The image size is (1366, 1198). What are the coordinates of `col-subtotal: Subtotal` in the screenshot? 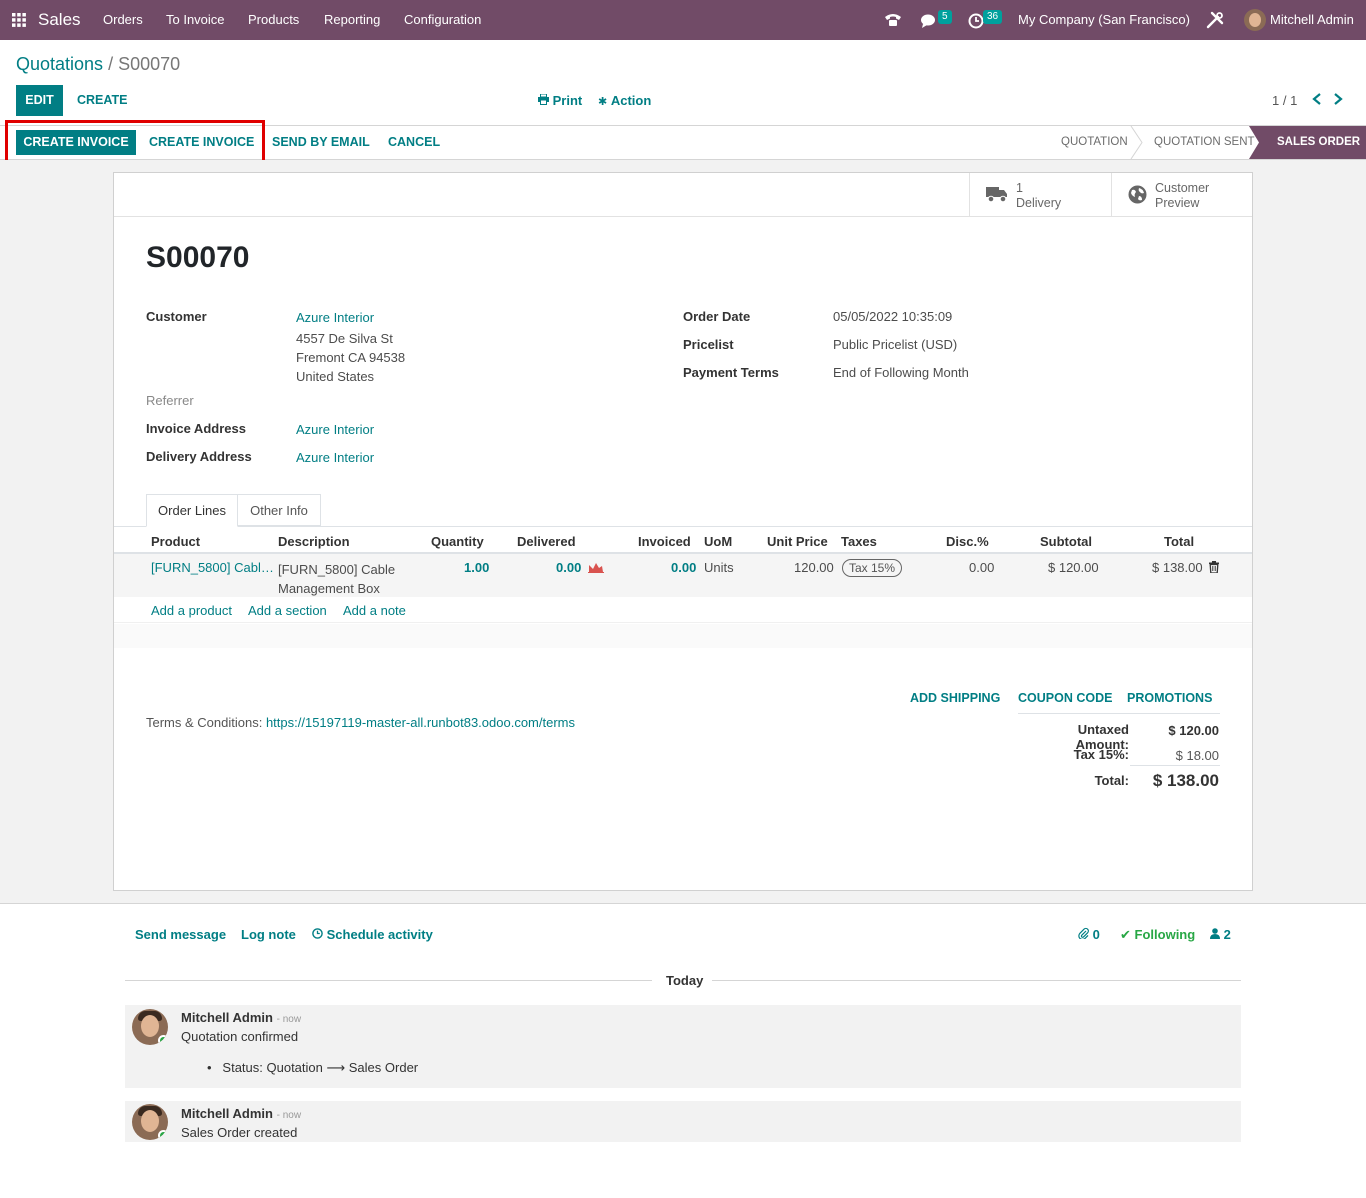 It's located at (1066, 541).